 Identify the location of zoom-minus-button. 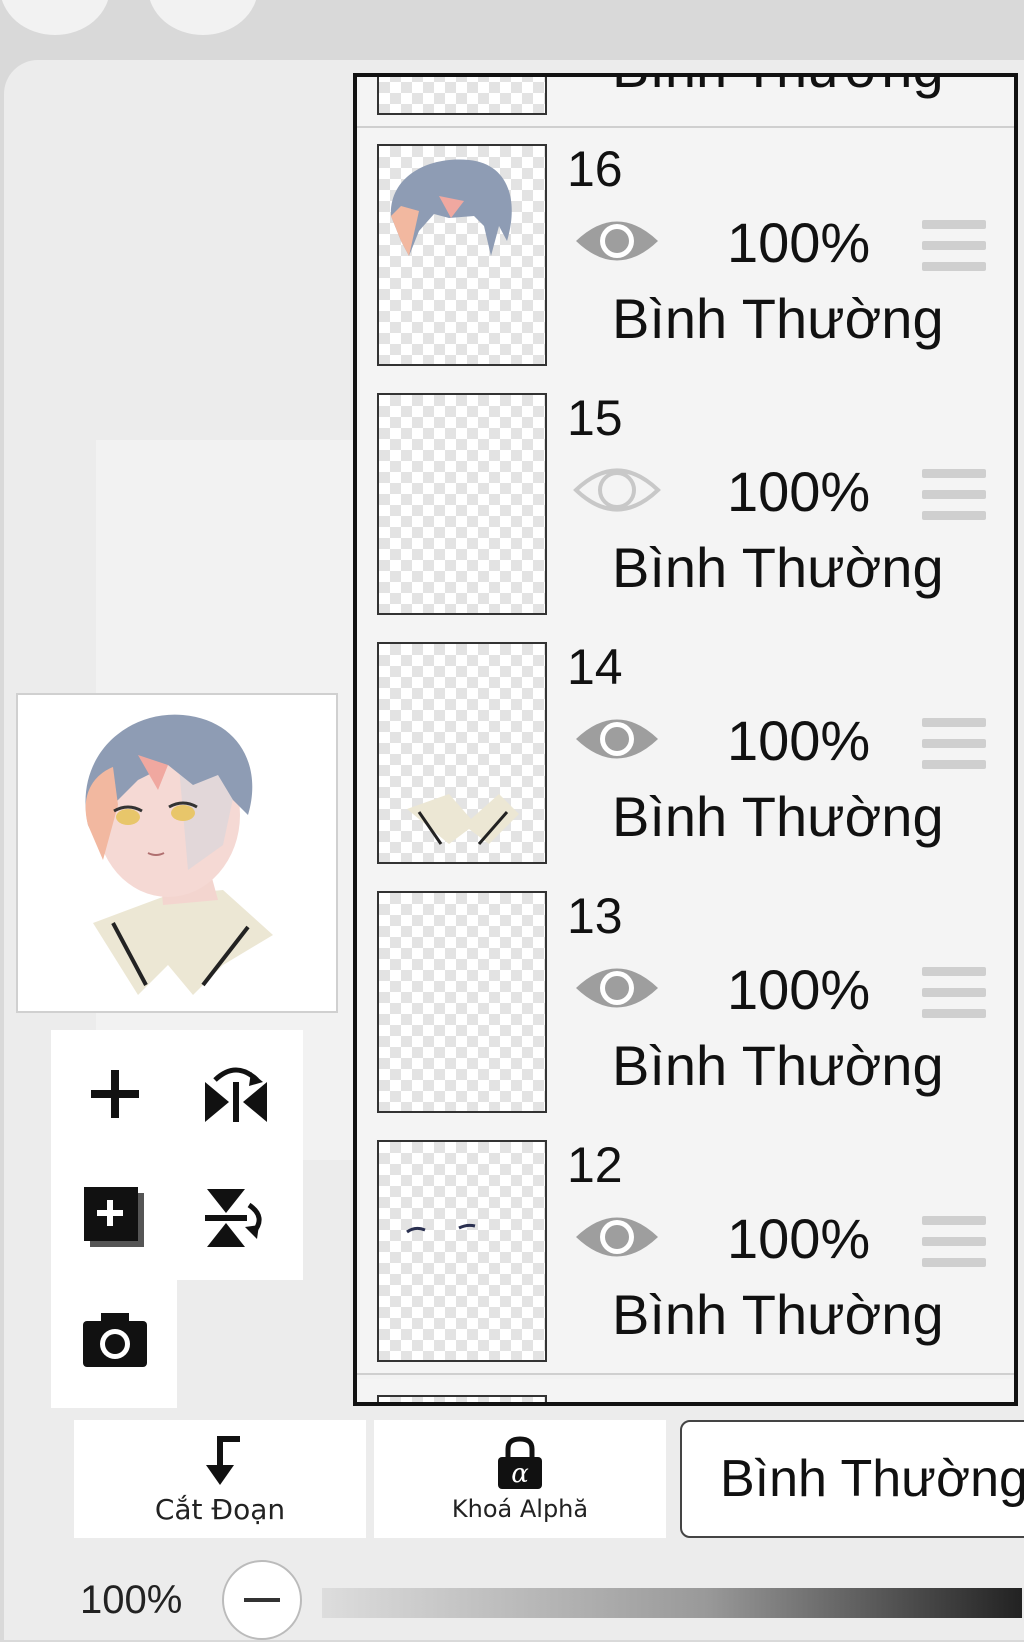
(262, 1600).